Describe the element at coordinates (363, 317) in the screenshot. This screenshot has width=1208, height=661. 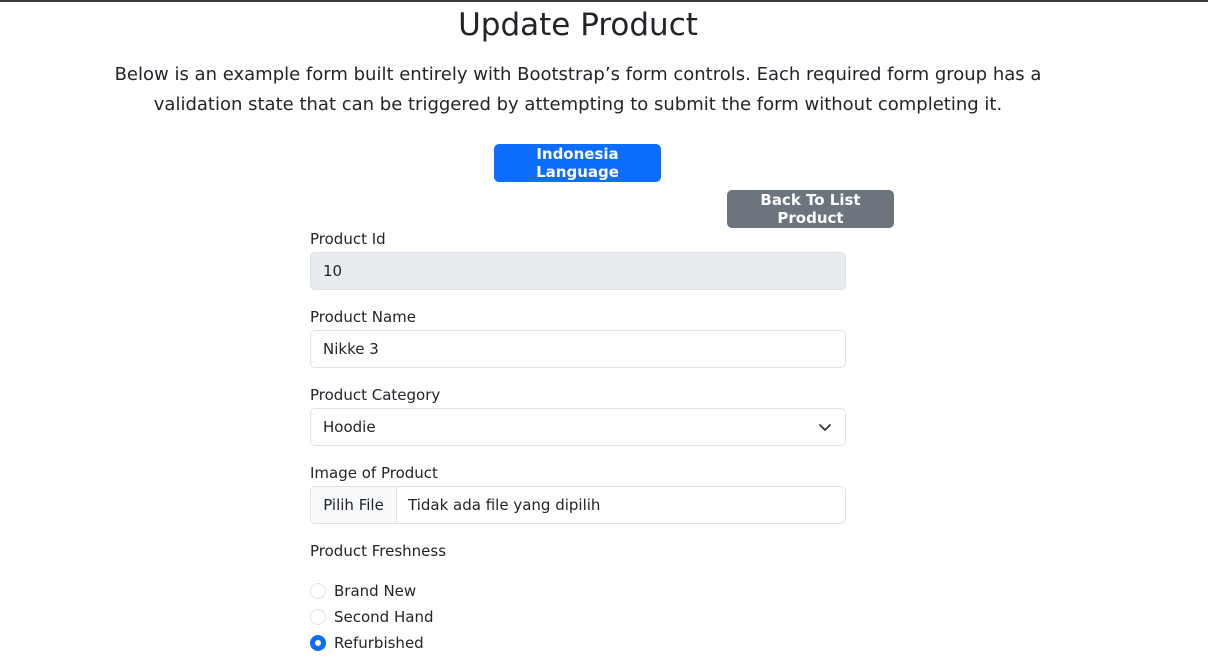
I see `product-name-label: Product Name` at that location.